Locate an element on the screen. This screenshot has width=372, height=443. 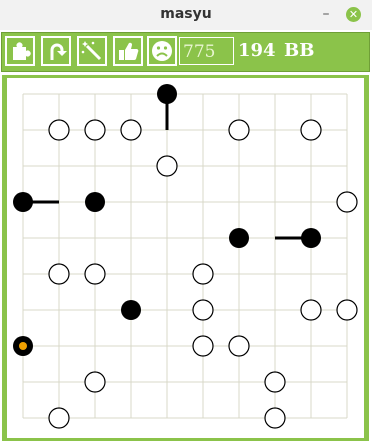
minimize-button: – is located at coordinates (326, 14).